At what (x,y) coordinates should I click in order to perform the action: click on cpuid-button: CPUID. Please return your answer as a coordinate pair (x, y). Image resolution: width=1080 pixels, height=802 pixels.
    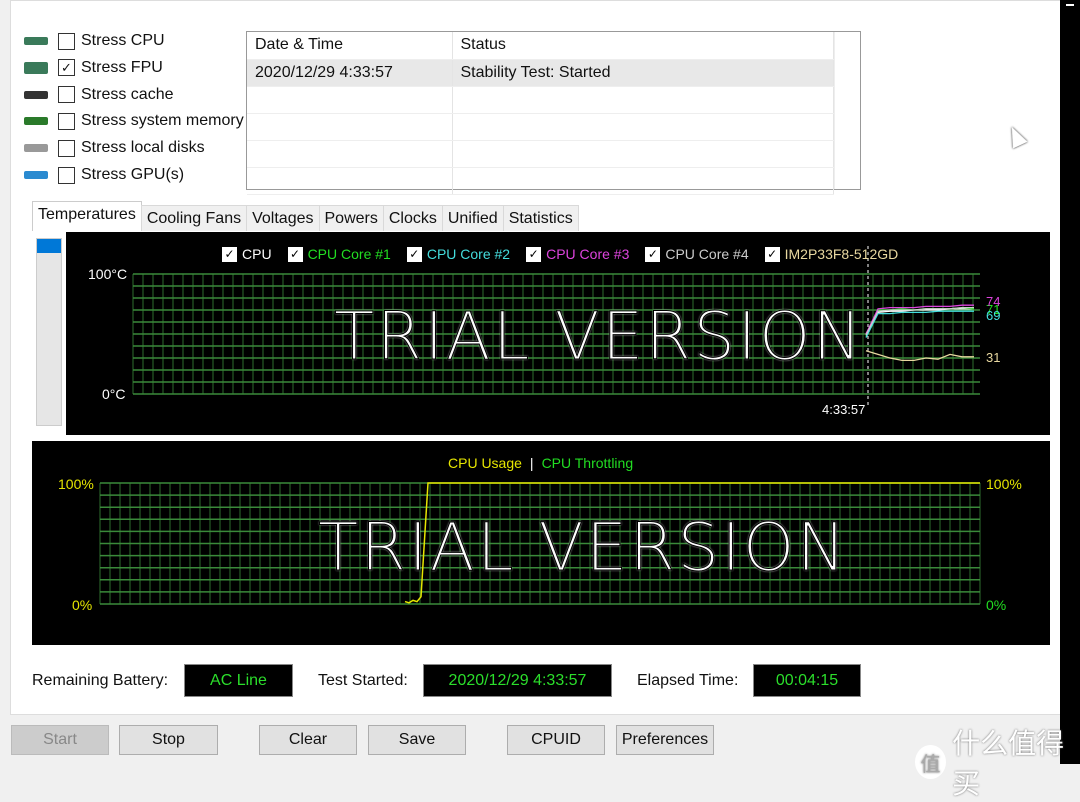
    Looking at the image, I should click on (556, 740).